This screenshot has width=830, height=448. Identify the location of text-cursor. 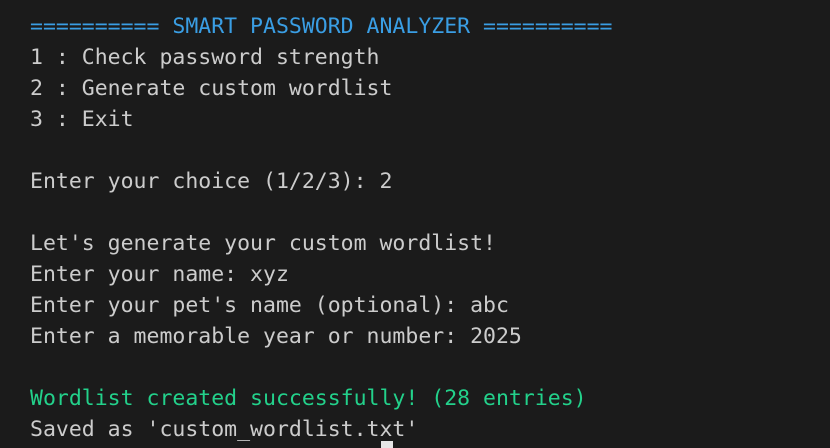
(387, 444).